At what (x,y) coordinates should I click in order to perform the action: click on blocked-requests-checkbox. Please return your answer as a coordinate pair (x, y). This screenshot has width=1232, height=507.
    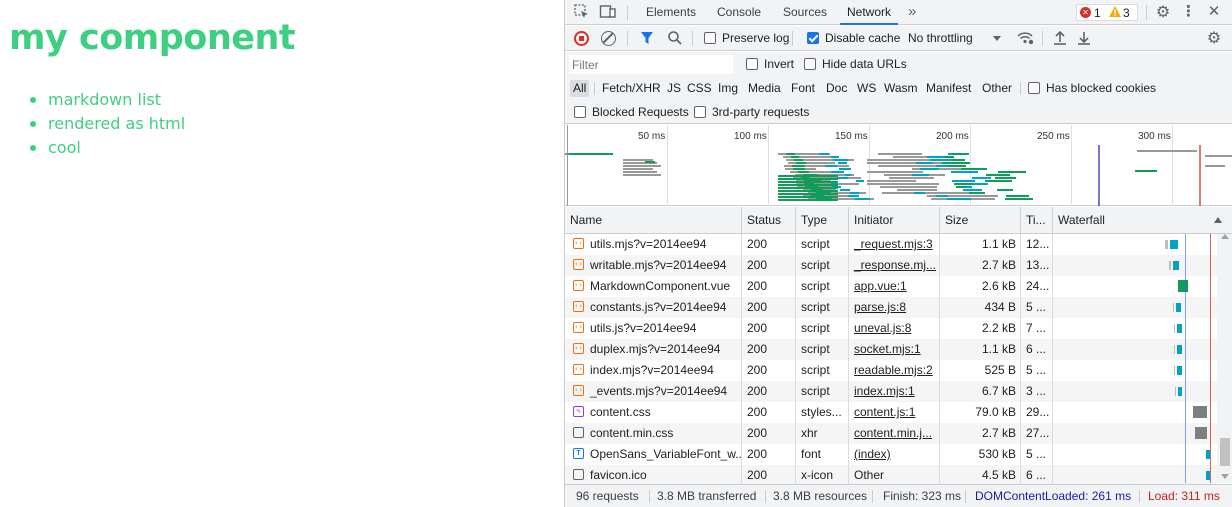
    Looking at the image, I should click on (580, 112).